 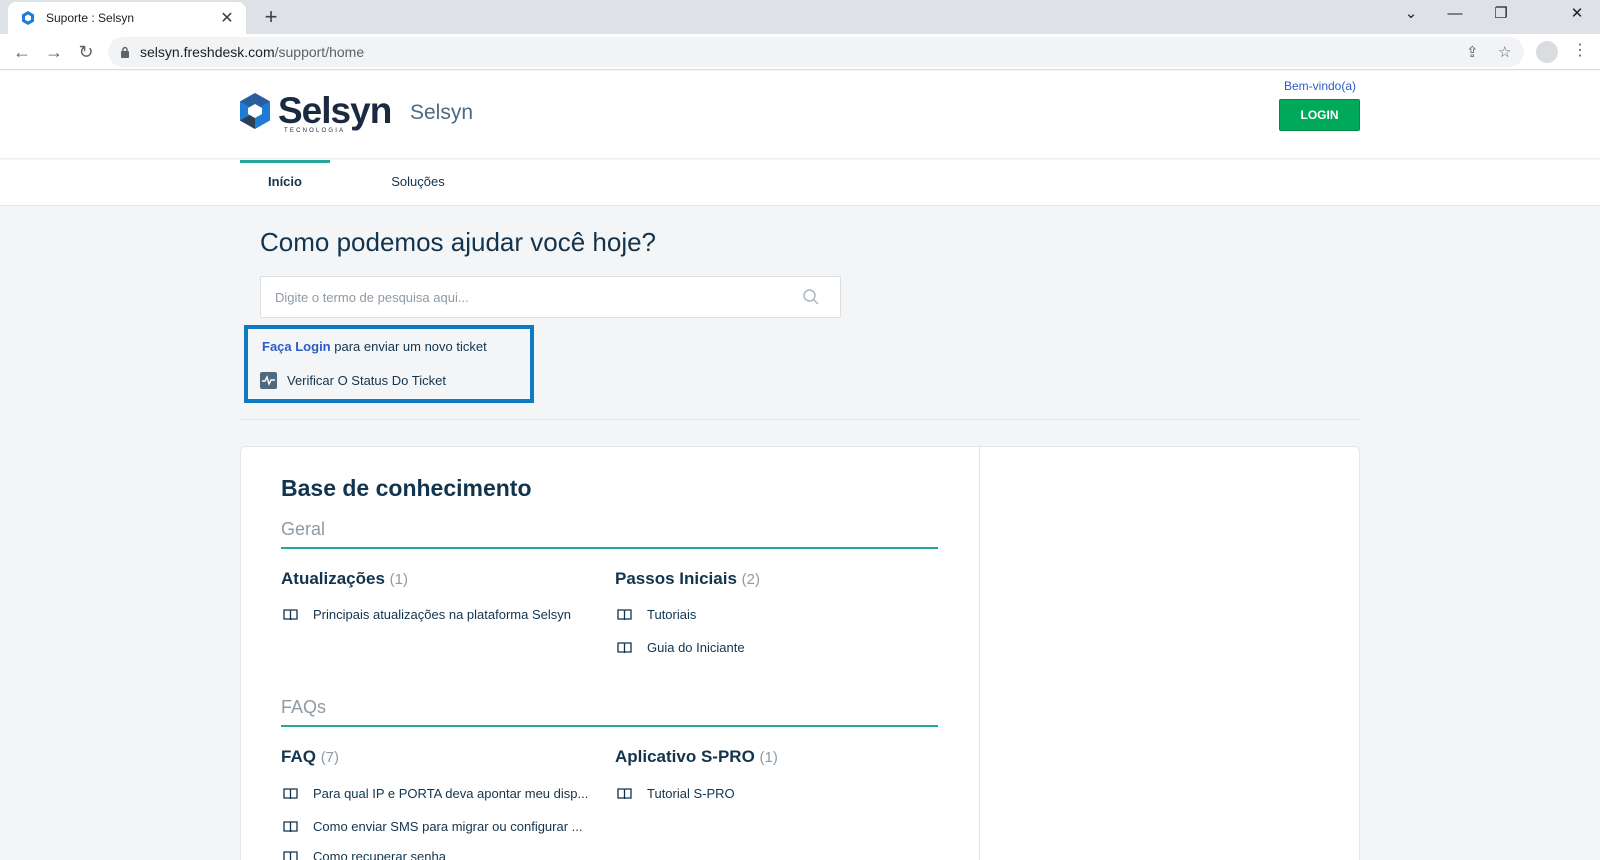 I want to click on forward-icon: →, so click(x=54, y=52).